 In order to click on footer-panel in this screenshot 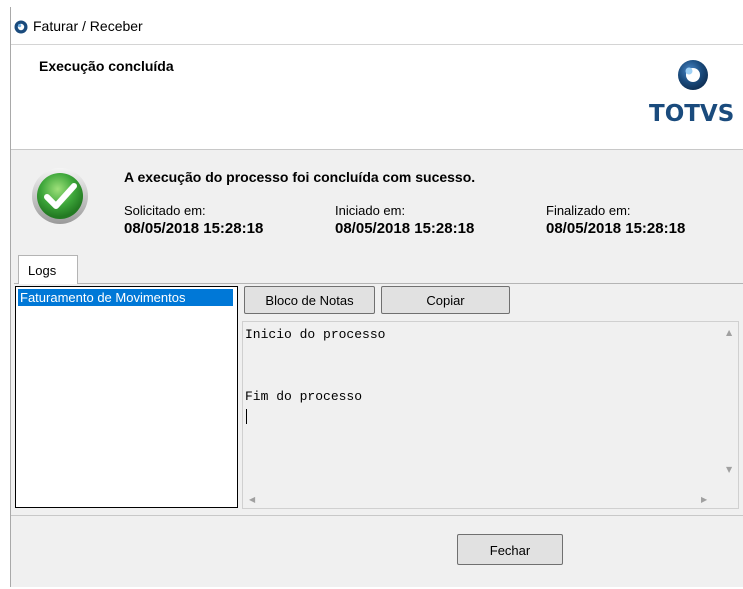, I will do `click(377, 551)`.